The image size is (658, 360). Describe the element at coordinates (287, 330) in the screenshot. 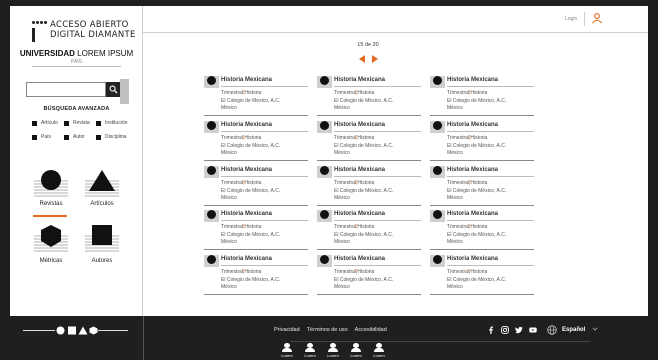

I see `link-privacidad: Privacidad` at that location.